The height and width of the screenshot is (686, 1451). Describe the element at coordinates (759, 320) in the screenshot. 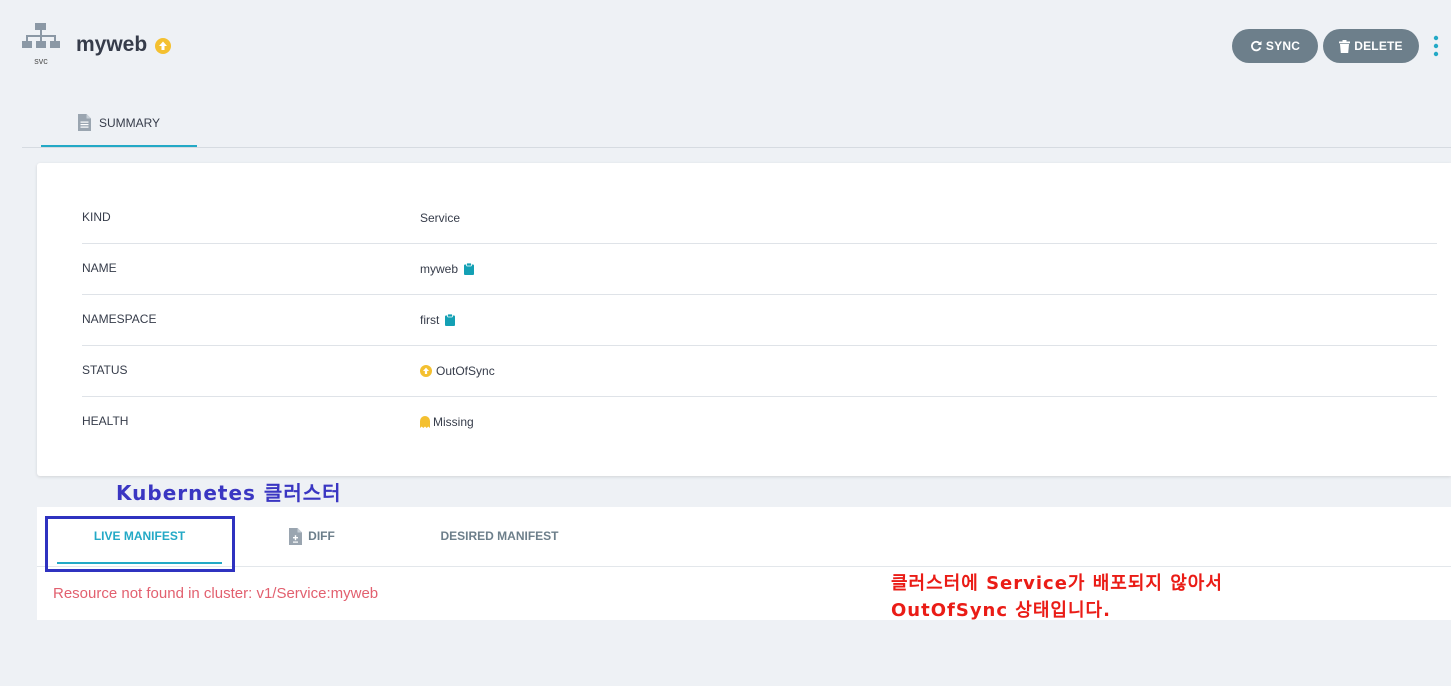

I see `summary-row-namespace: NAMESPACE first` at that location.